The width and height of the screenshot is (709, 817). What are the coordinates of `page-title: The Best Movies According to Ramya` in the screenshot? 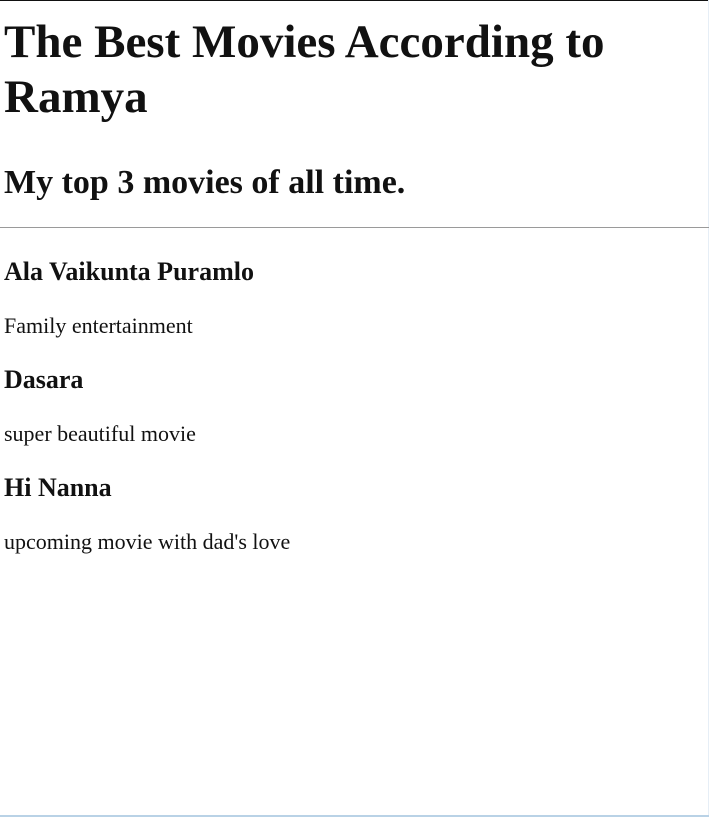 It's located at (304, 69).